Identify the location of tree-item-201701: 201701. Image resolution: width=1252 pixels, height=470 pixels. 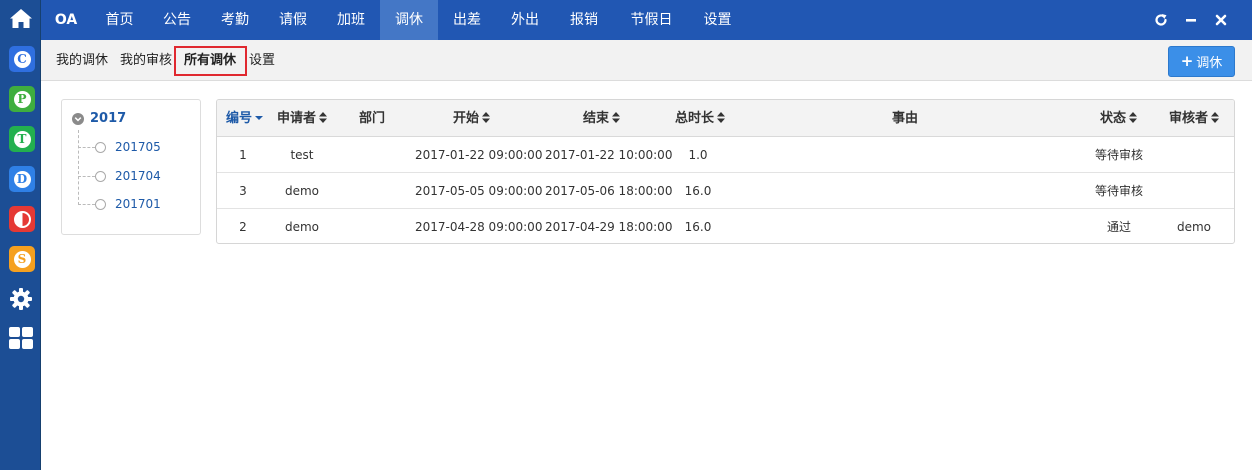
(119, 204).